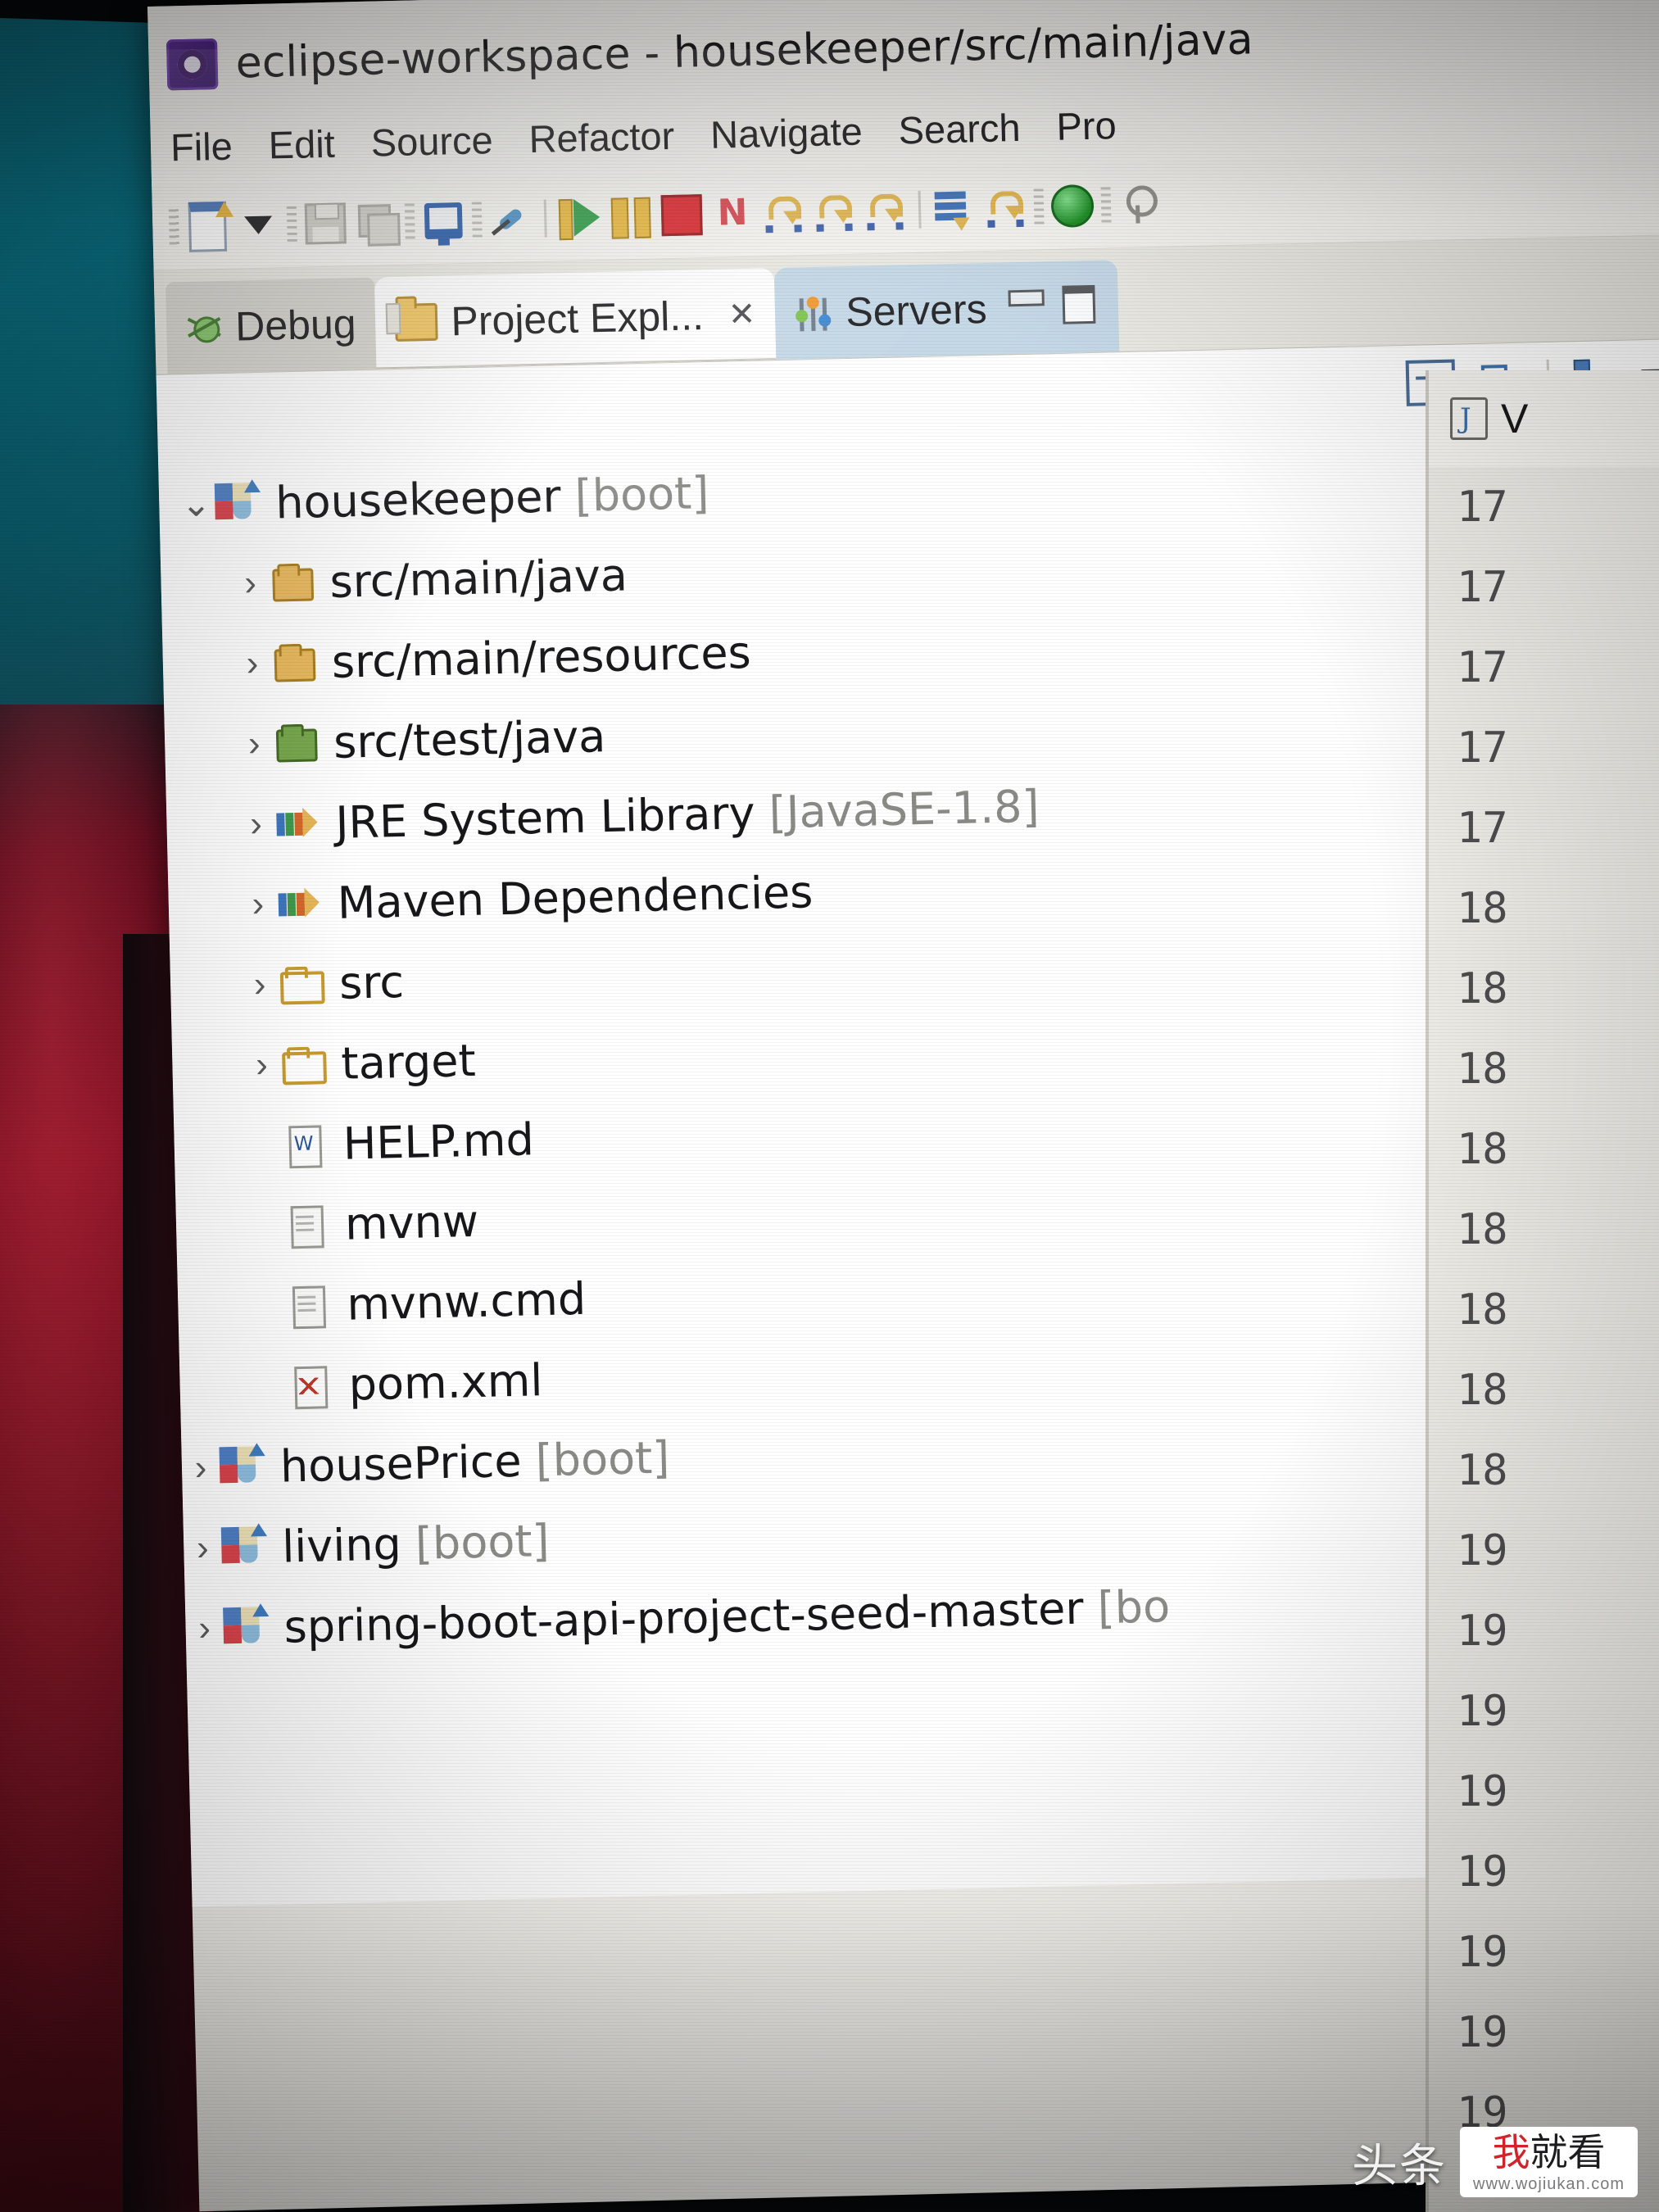  Describe the element at coordinates (1072, 206) in the screenshot. I see `open-perspective-icon` at that location.